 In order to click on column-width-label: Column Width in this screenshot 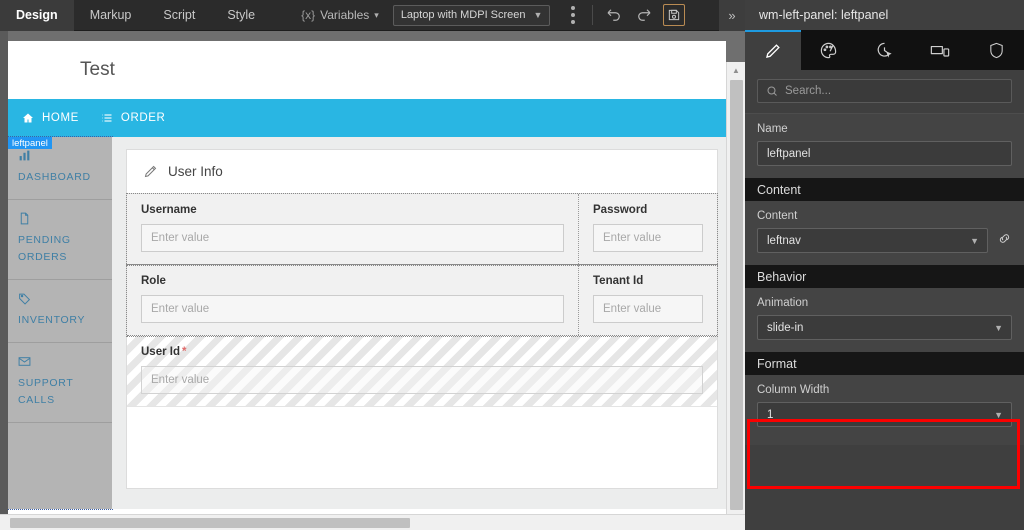, I will do `click(793, 390)`.